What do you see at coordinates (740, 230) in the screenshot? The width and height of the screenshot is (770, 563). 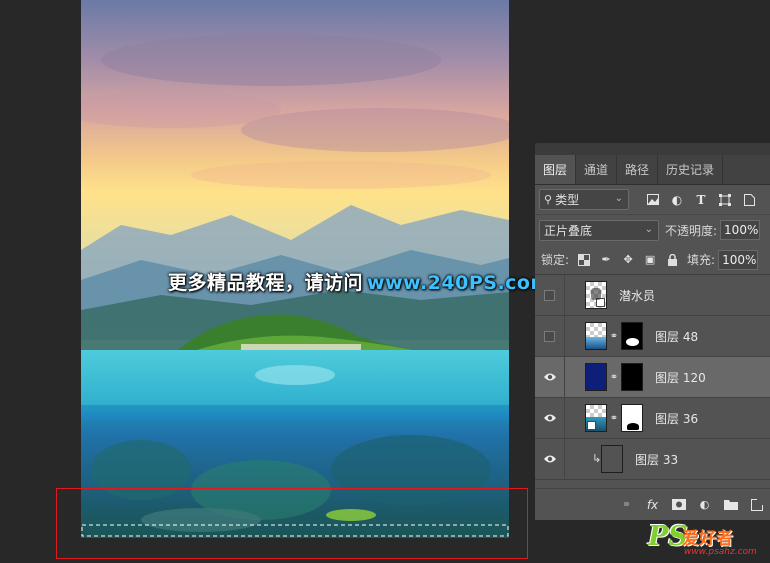 I see `opacity-field: 100%` at bounding box center [740, 230].